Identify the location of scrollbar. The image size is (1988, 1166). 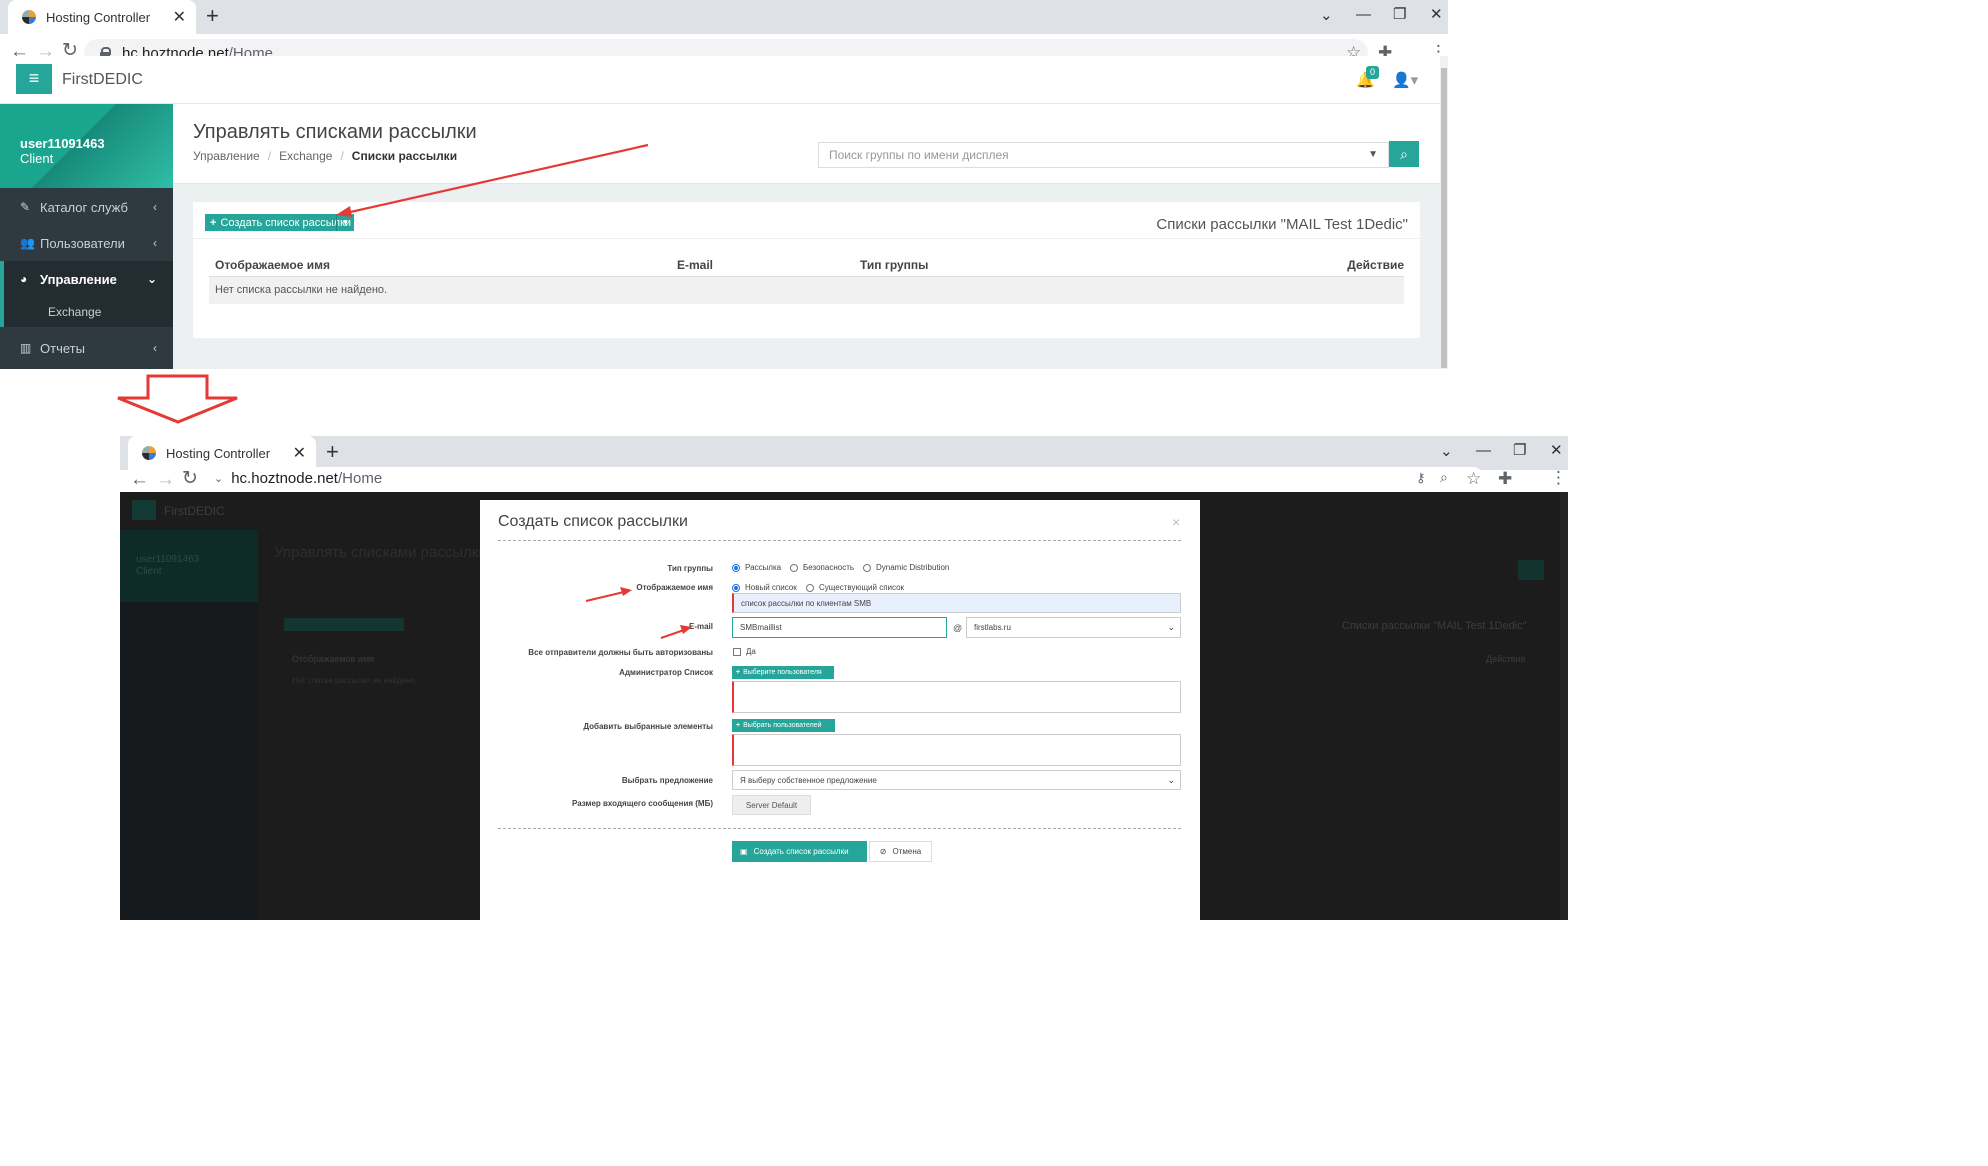
(1444, 212).